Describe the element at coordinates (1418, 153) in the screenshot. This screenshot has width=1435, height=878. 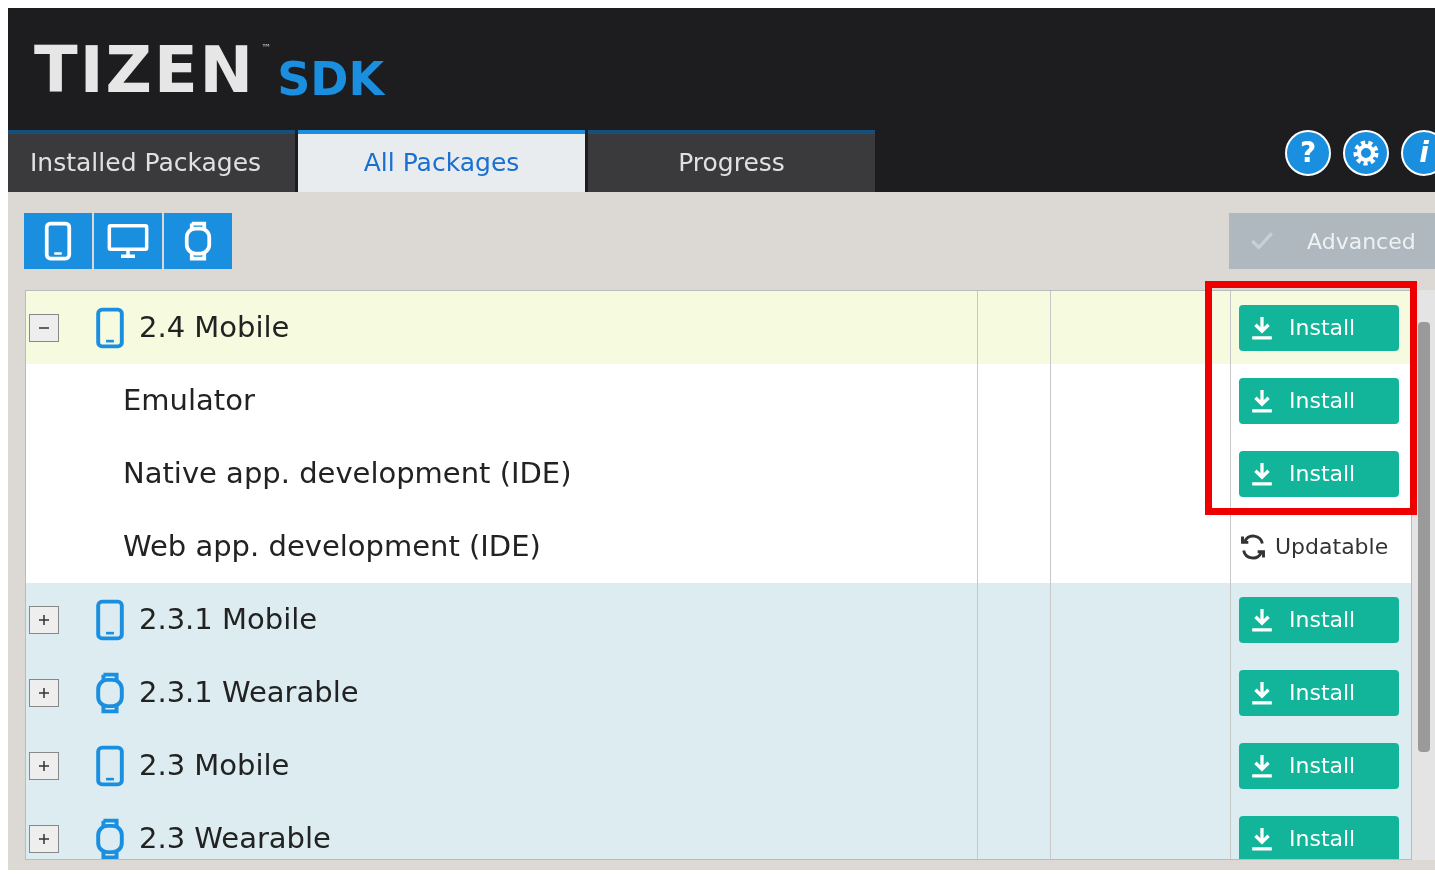
I see `info-icon: i` at that location.